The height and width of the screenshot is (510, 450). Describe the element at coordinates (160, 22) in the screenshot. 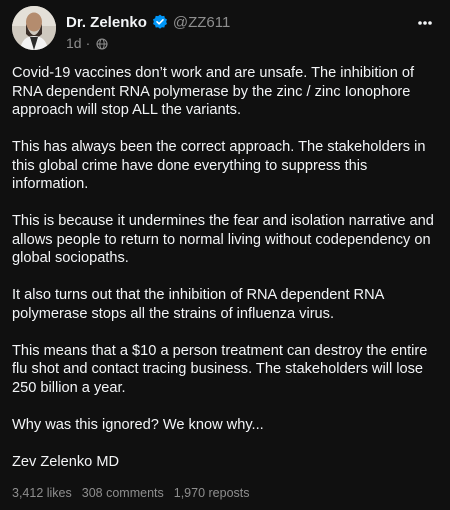

I see `verified-badge-icon` at that location.